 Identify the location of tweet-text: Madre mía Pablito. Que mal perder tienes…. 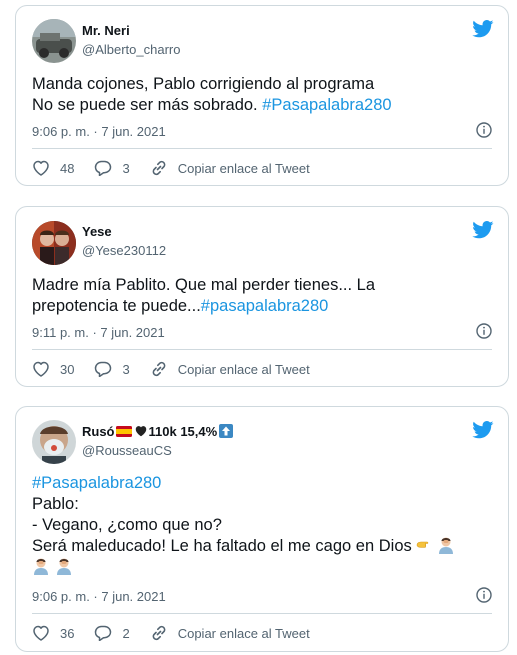
(265, 296).